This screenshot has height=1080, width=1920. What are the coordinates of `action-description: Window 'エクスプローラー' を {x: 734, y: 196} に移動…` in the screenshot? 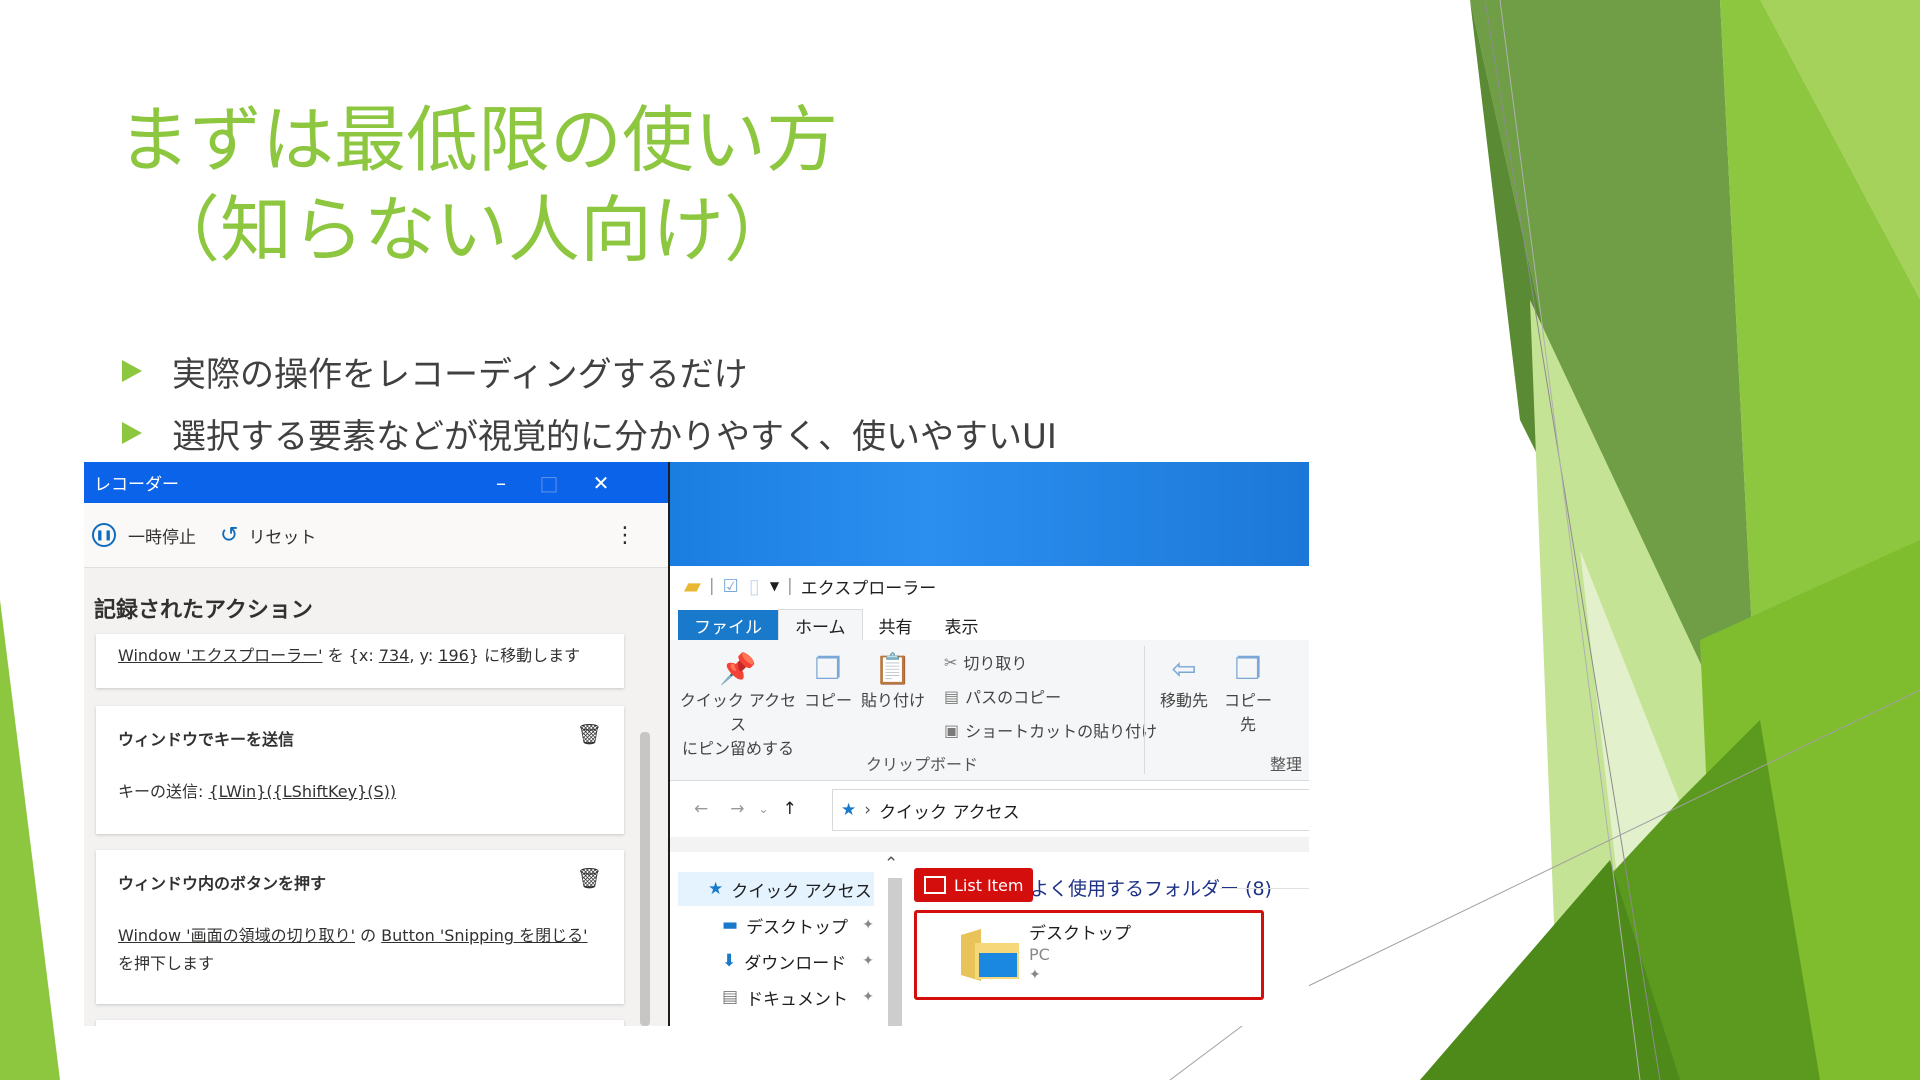 It's located at (349, 656).